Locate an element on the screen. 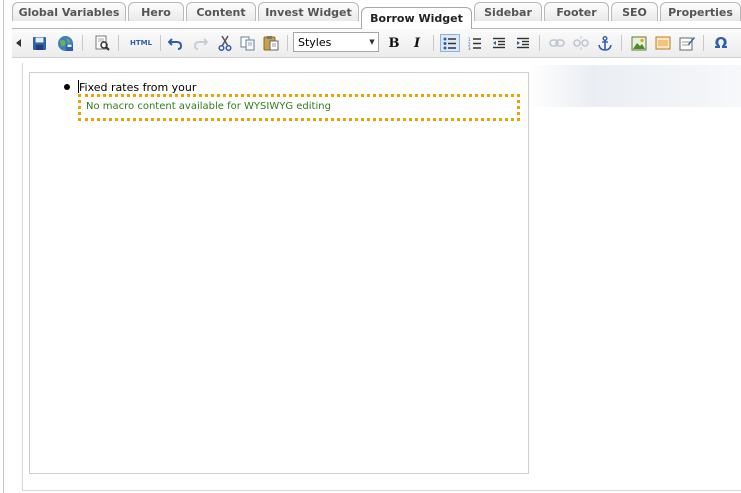  indent-icon is located at coordinates (523, 43).